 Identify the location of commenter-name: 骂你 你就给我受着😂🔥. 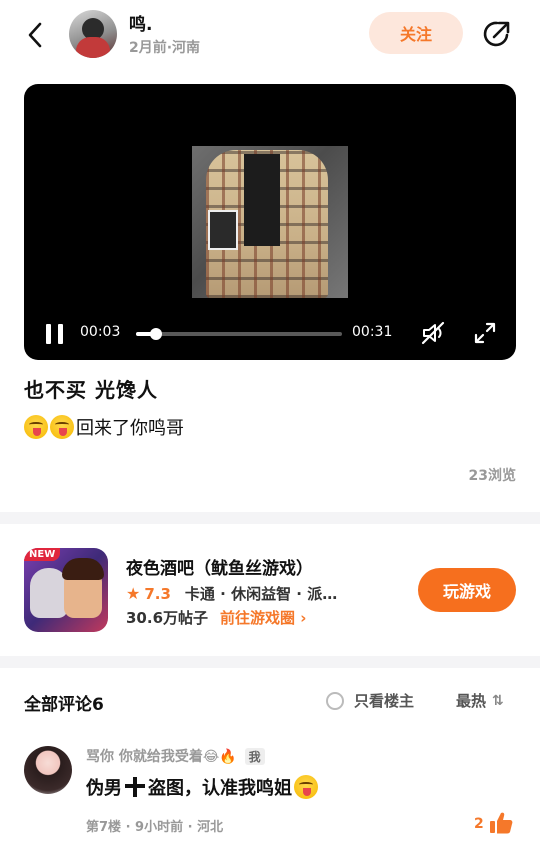
(161, 756).